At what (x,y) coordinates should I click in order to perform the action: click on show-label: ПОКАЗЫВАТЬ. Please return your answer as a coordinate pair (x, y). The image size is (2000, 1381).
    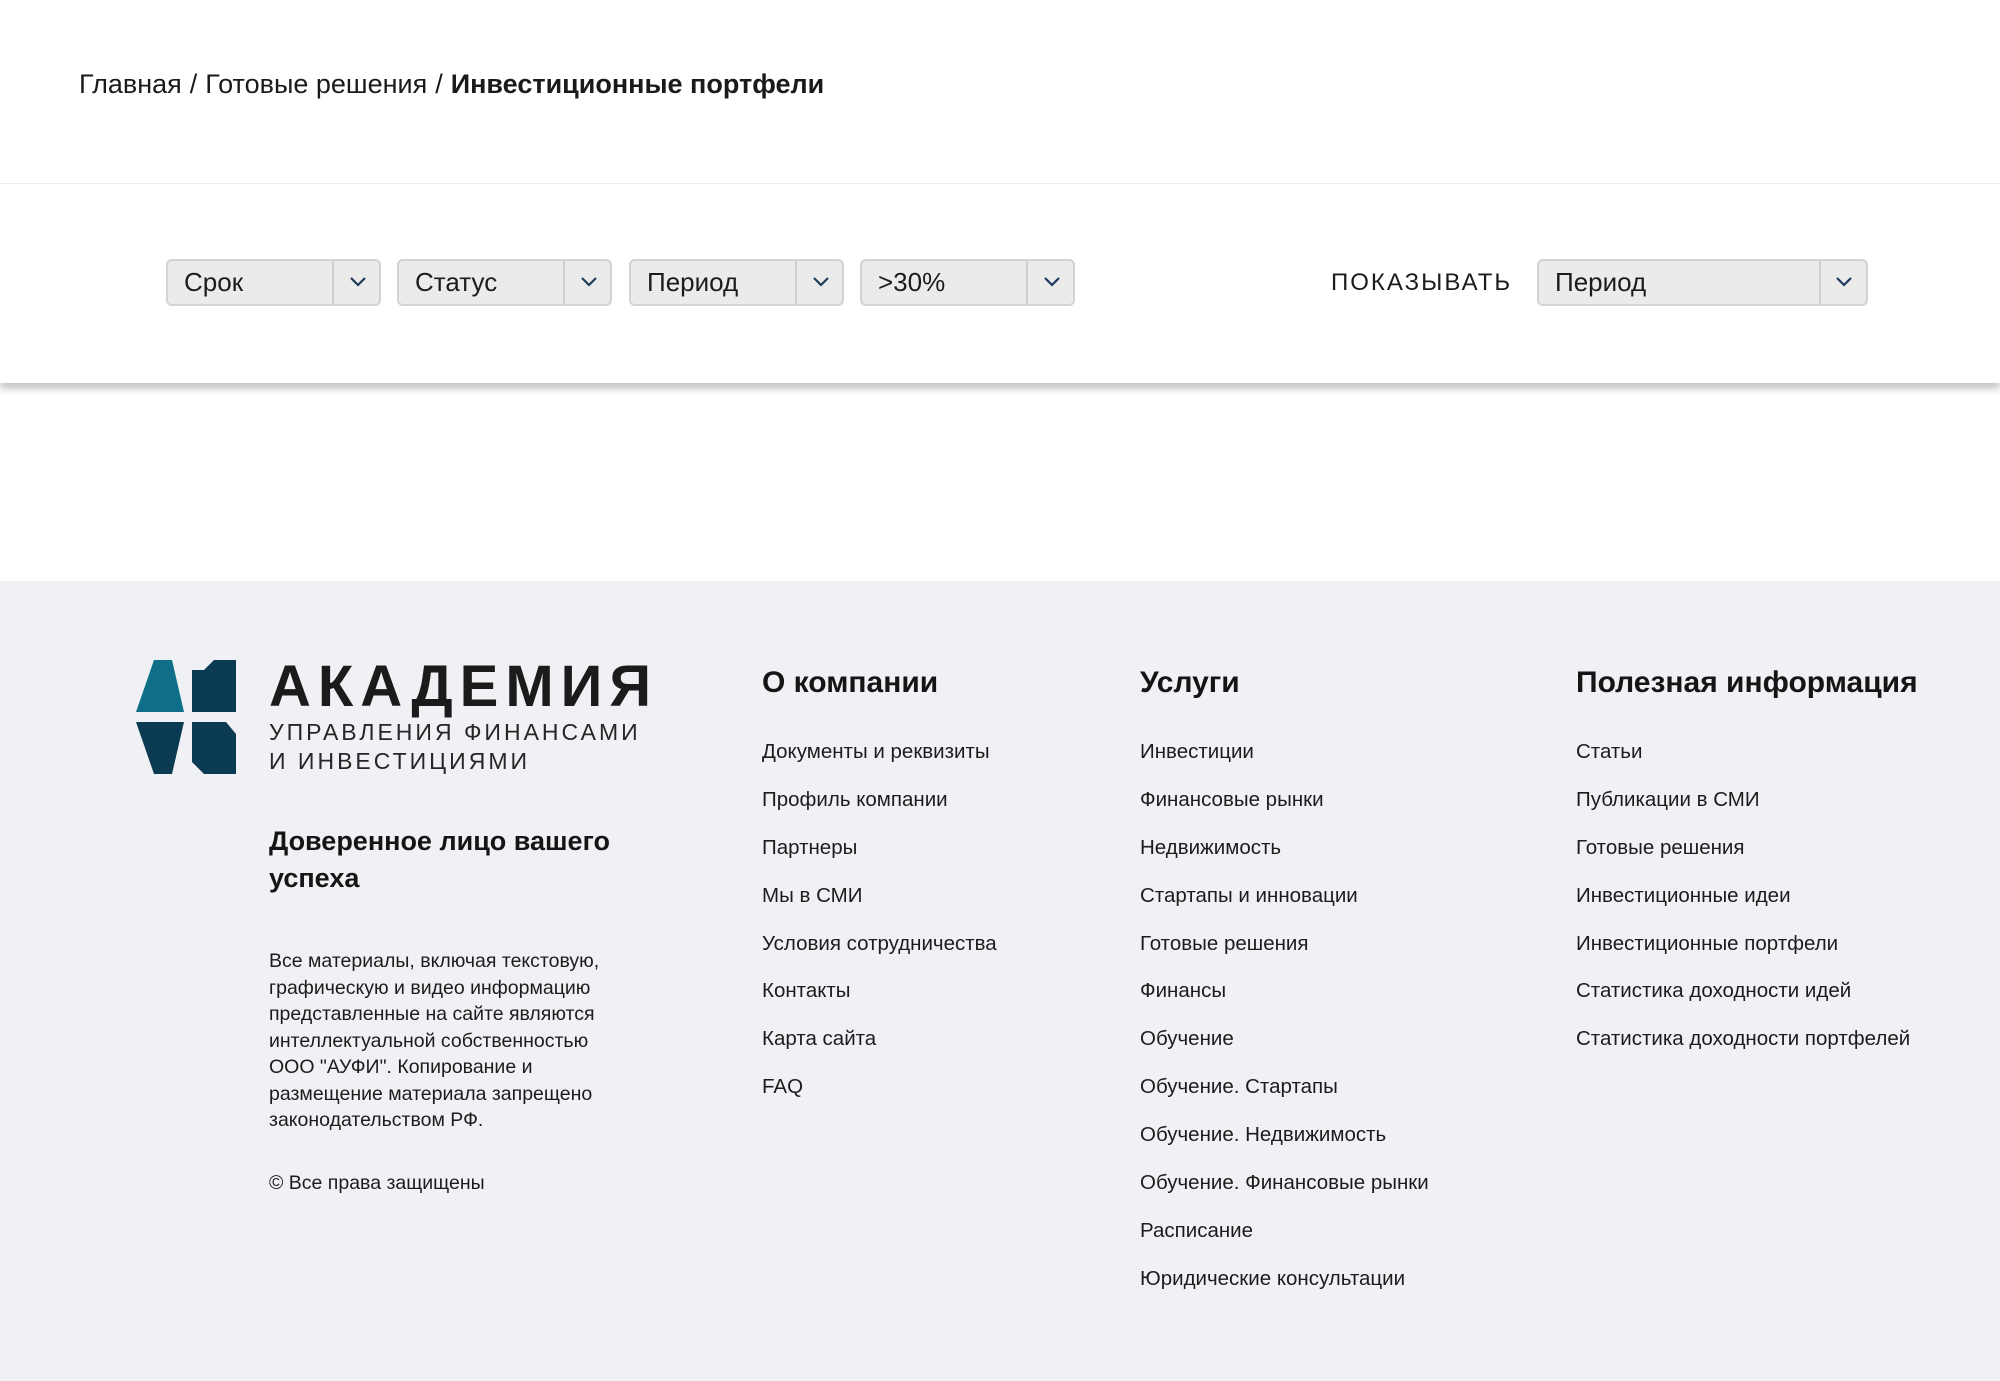
    Looking at the image, I should click on (1422, 282).